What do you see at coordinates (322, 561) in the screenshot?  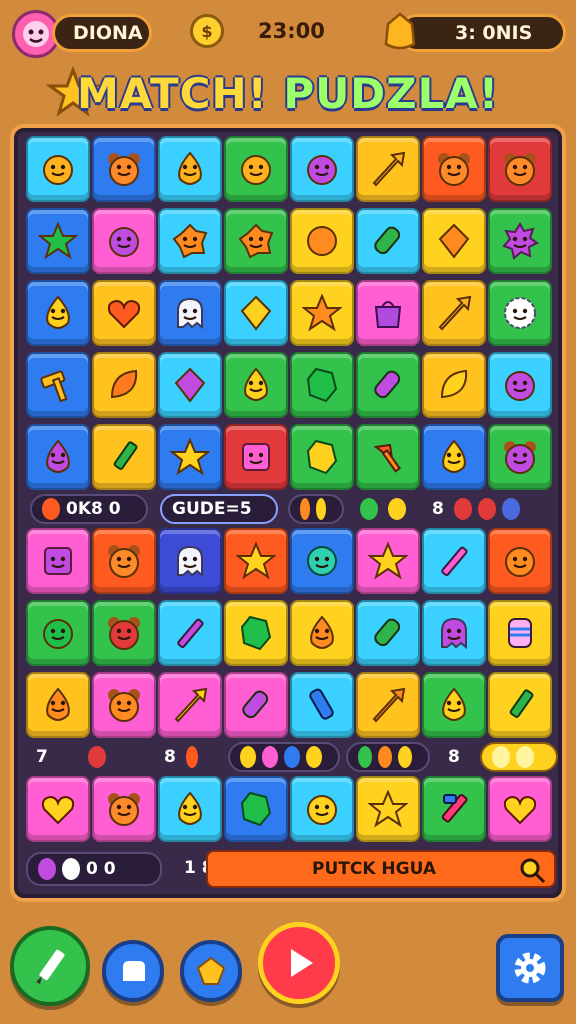 I see `tile-teal` at bounding box center [322, 561].